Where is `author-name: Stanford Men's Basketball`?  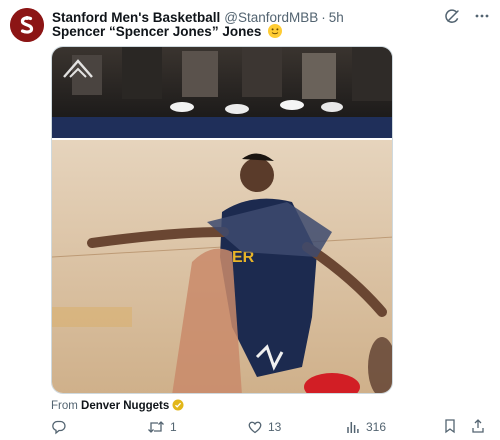 author-name: Stanford Men's Basketball is located at coordinates (136, 17).